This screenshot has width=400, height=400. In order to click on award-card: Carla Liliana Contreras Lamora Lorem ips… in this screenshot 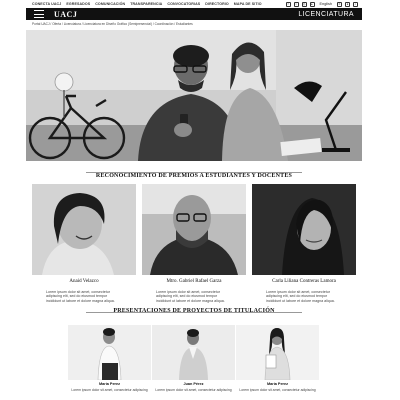, I will do `click(304, 243)`.